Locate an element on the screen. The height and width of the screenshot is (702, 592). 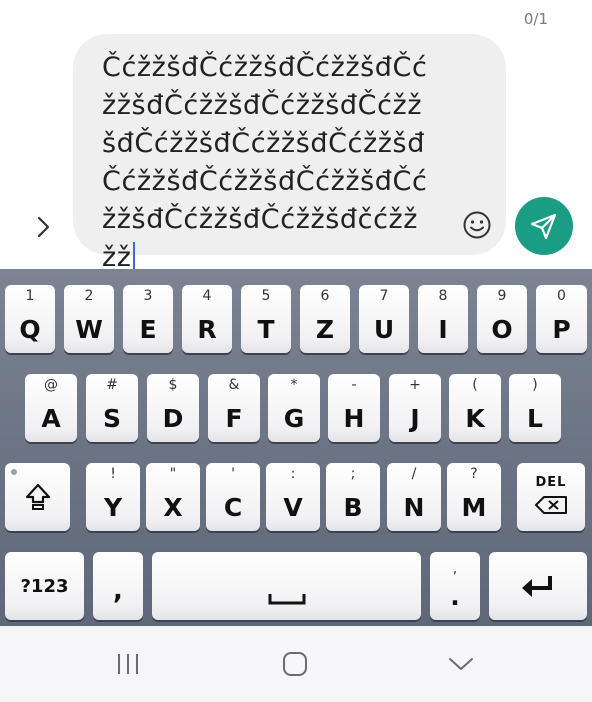
key-l: ) L is located at coordinates (535, 408).